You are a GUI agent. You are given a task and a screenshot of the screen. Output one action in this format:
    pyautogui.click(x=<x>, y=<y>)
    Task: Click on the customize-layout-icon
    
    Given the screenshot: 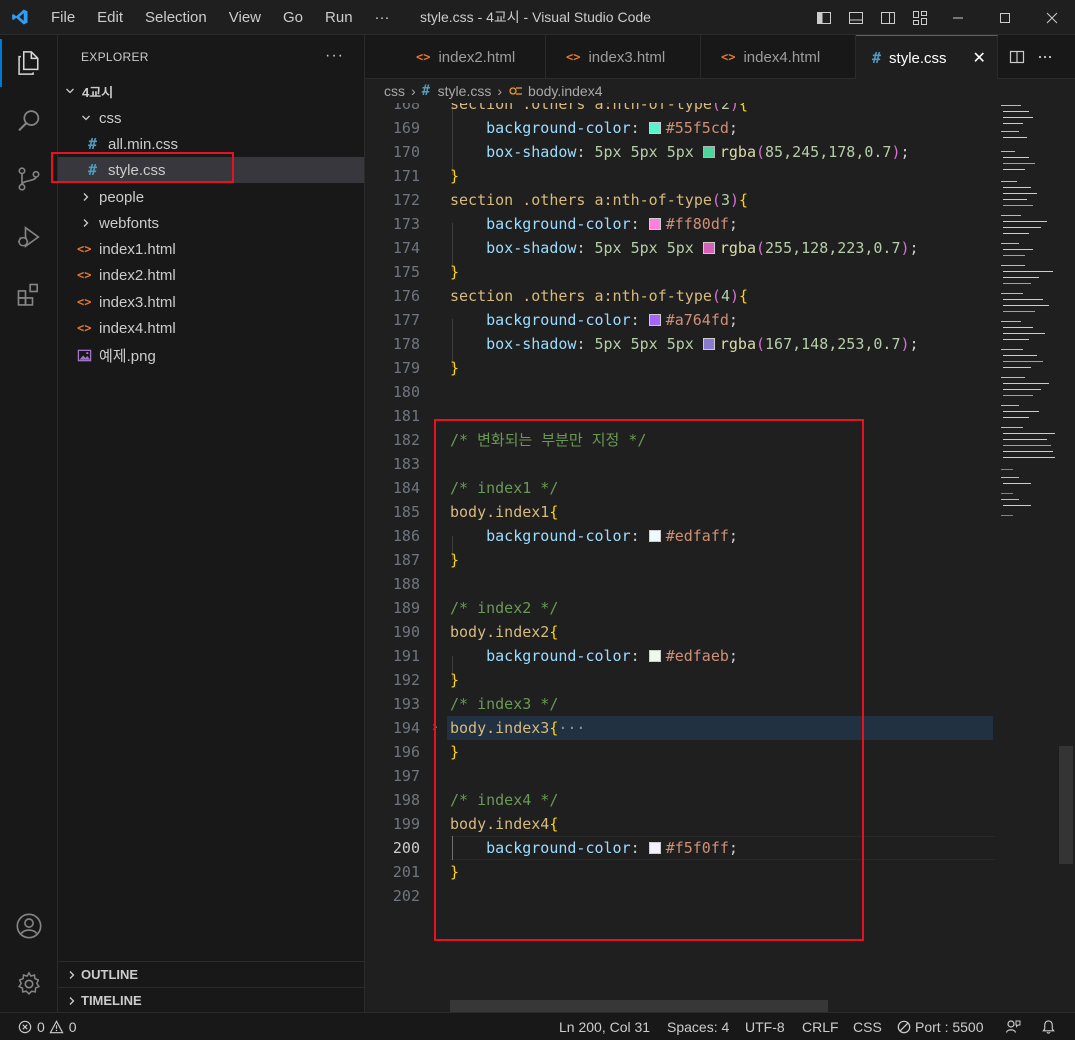 What is the action you would take?
    pyautogui.click(x=920, y=17)
    